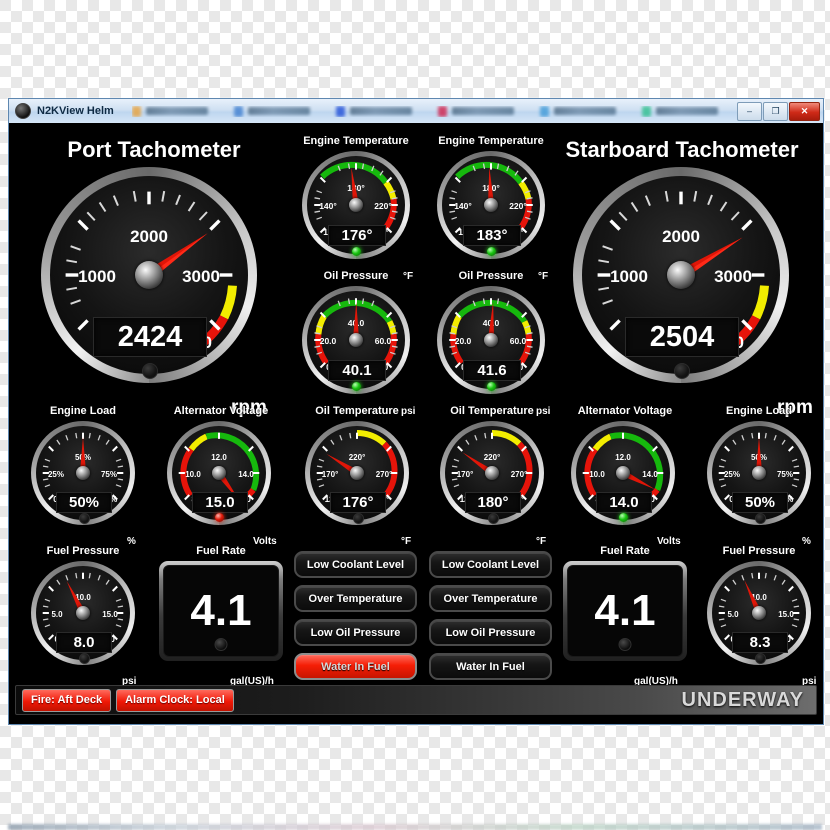  I want to click on maximize-button: ❐, so click(775, 111).